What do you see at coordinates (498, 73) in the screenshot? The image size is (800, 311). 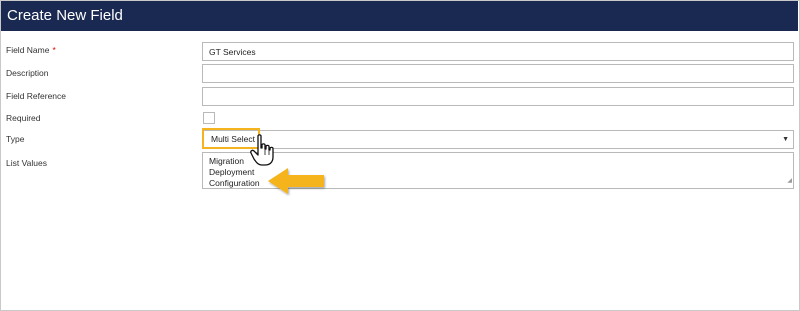 I see `description-input` at bounding box center [498, 73].